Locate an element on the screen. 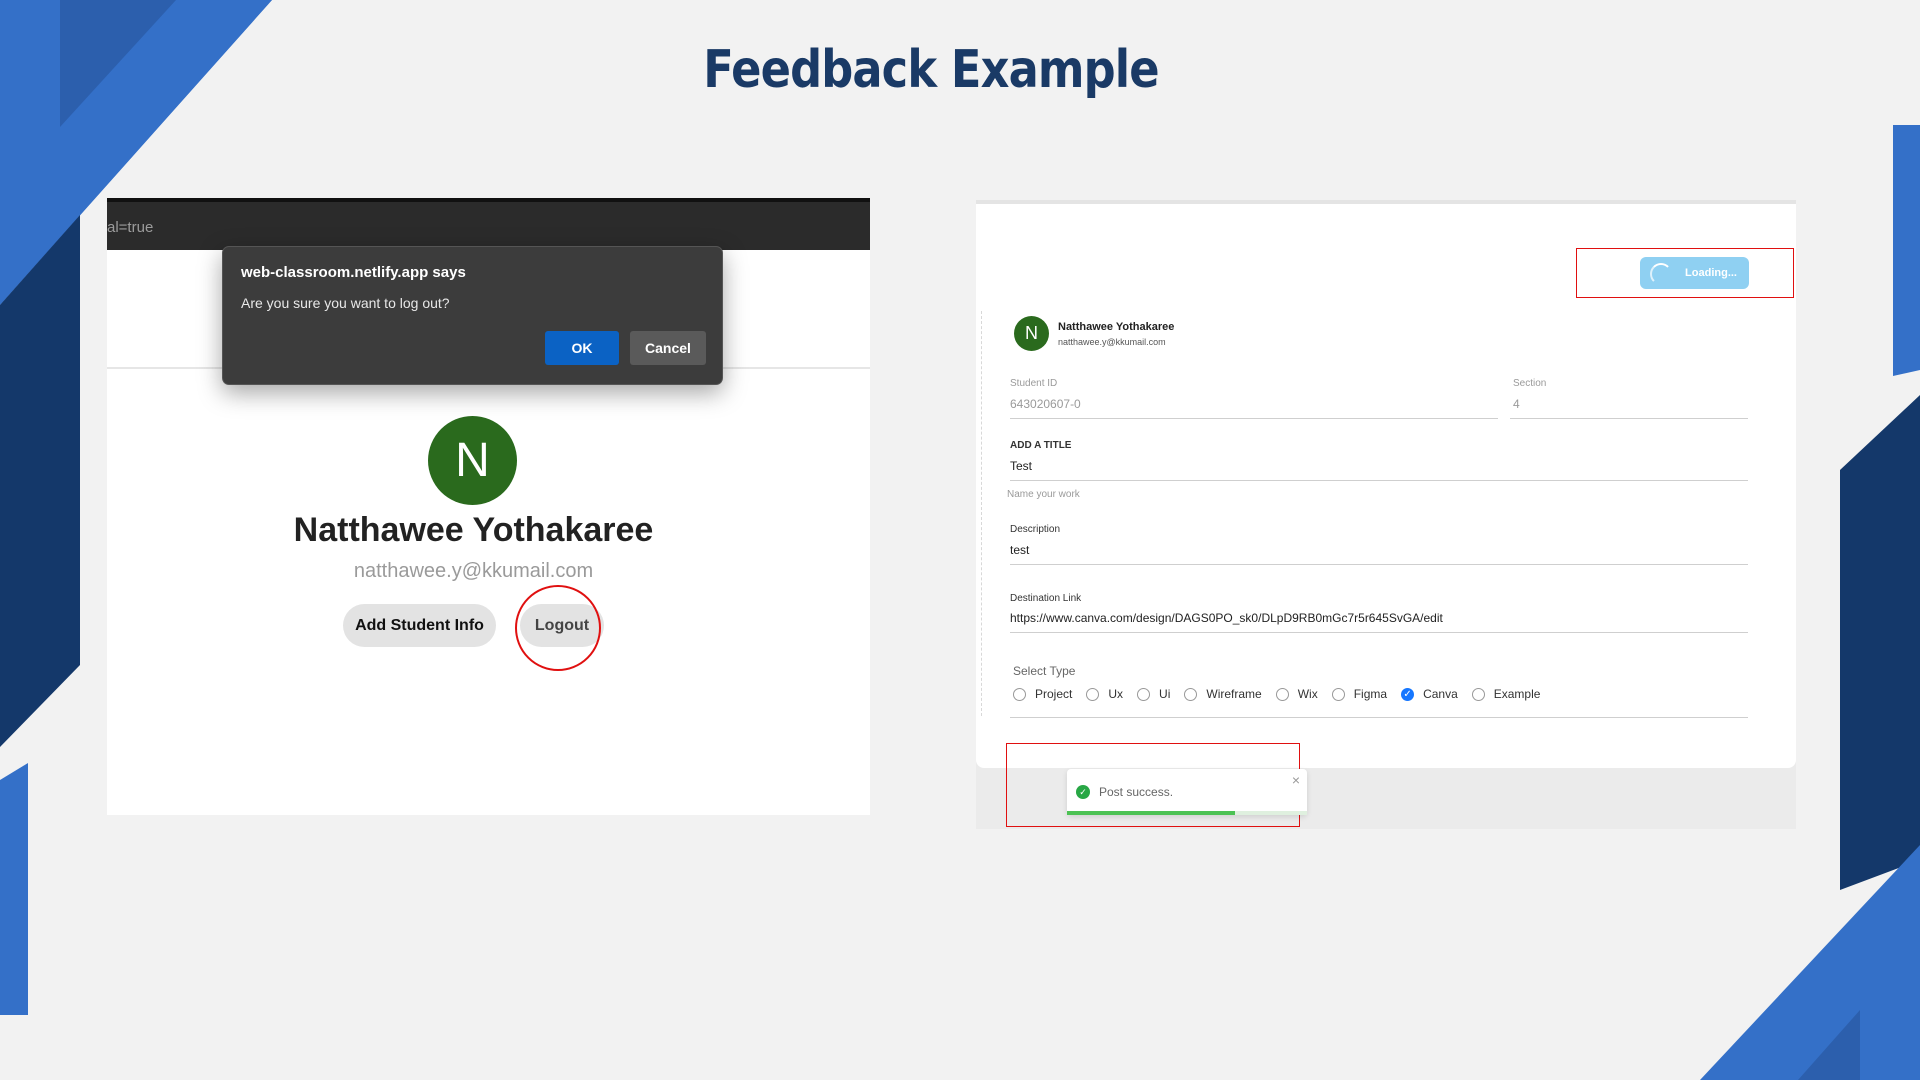  toast-message: Post success. is located at coordinates (1136, 792).